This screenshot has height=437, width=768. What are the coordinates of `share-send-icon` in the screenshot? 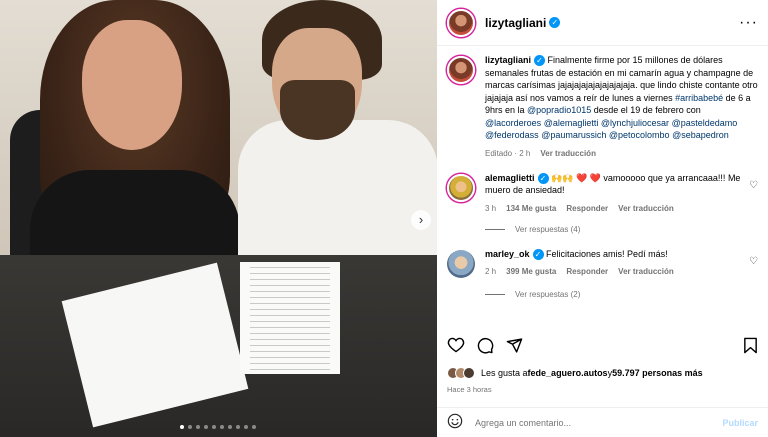 It's located at (514, 347).